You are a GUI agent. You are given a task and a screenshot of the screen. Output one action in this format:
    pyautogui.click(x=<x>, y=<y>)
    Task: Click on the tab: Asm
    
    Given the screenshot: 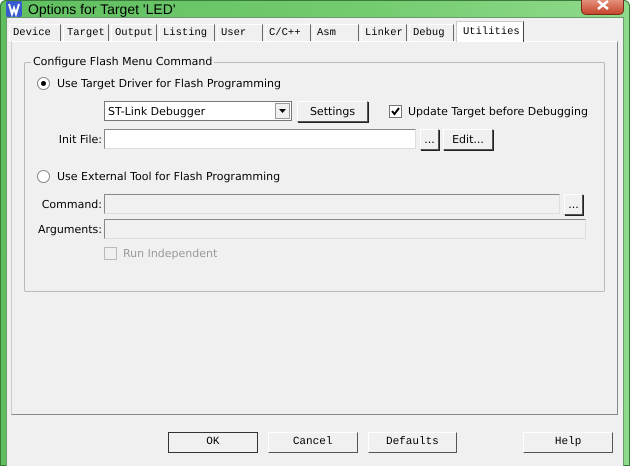 What is the action you would take?
    pyautogui.click(x=336, y=32)
    